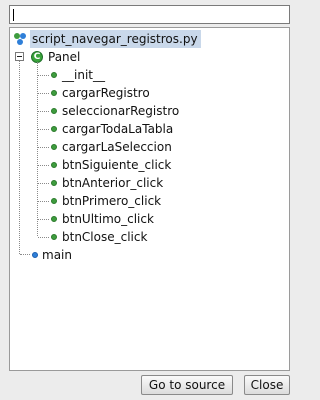 This screenshot has height=400, width=320. Describe the element at coordinates (121, 111) in the screenshot. I see `tree-item-method-label: seleccionarRegistro` at that location.